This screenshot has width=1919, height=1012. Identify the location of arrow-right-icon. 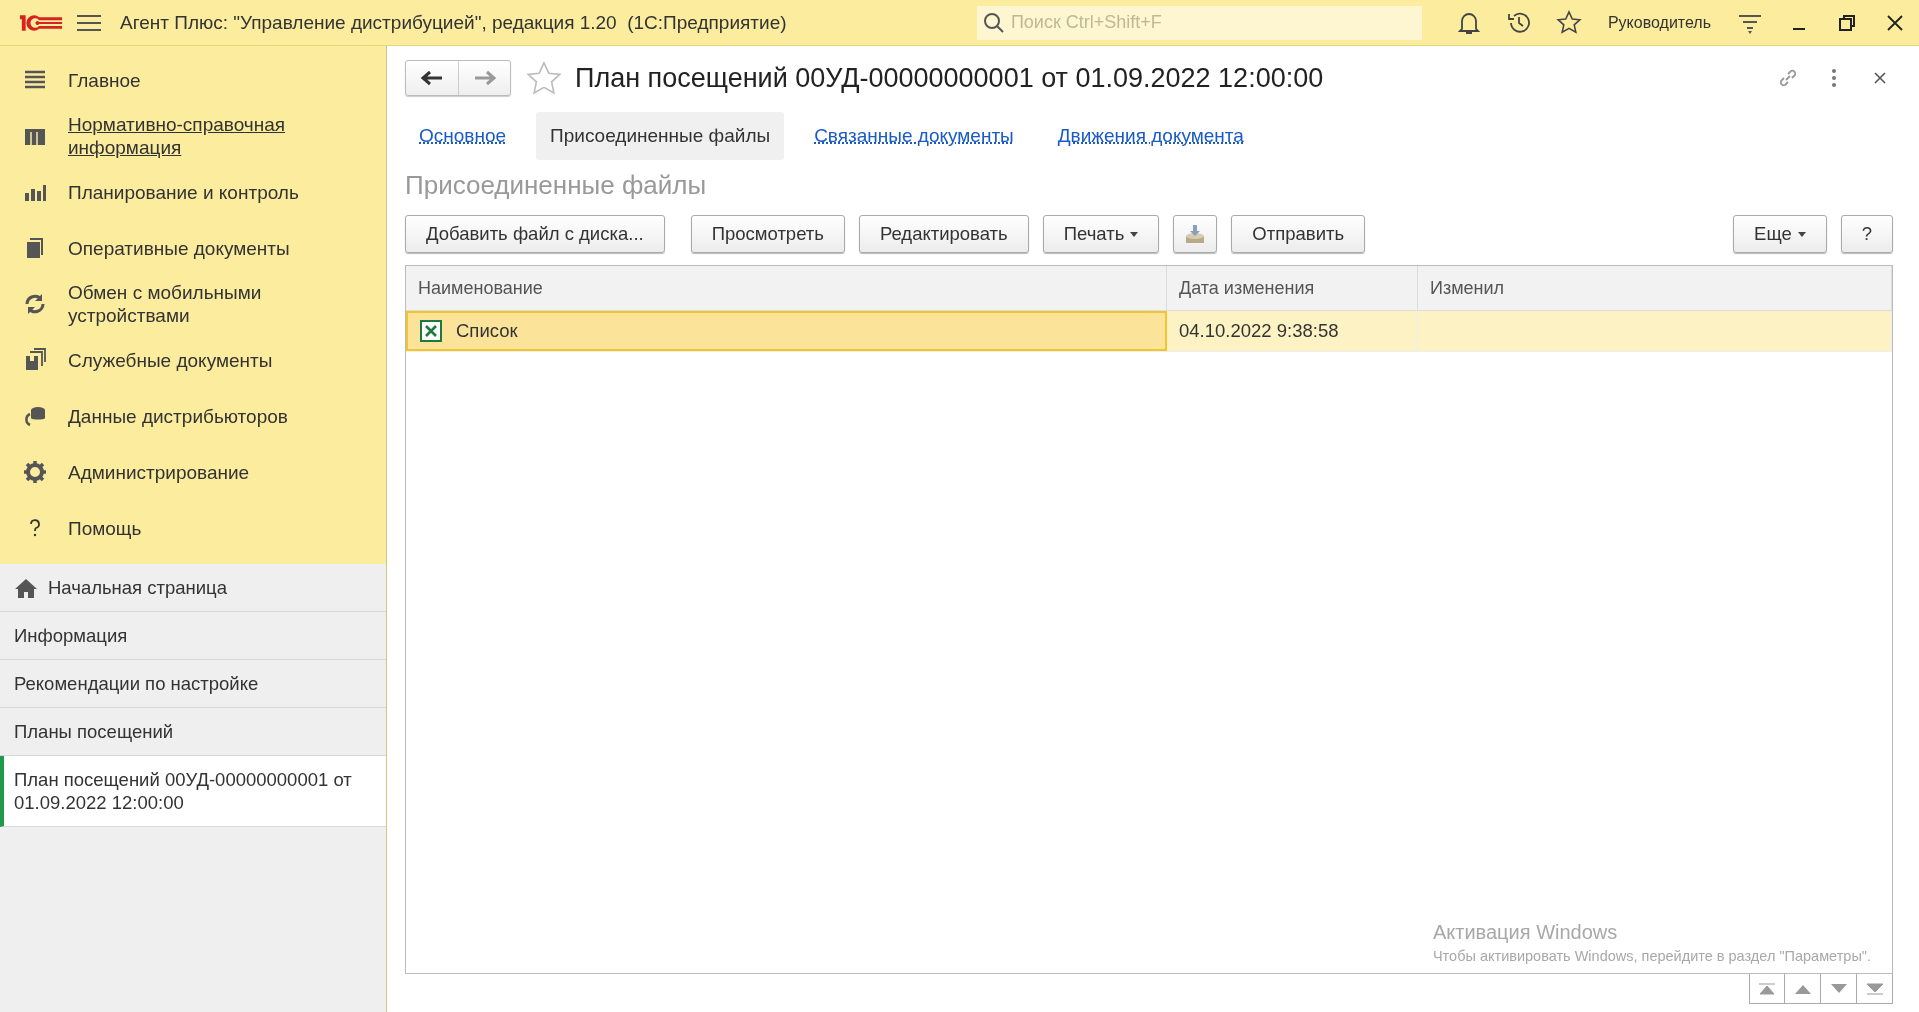
(484, 78).